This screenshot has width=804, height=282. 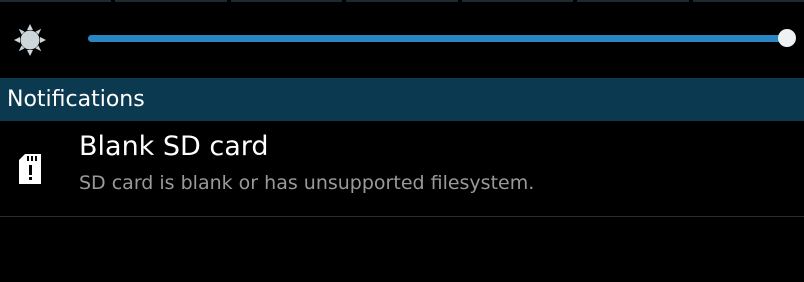 I want to click on brightness-sun-icon, so click(x=30, y=40).